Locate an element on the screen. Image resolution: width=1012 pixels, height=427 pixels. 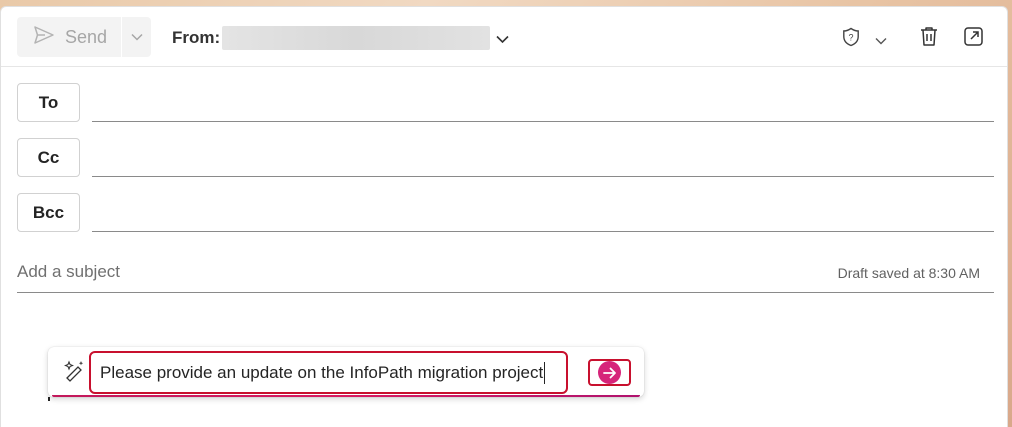
cc-button: Cc is located at coordinates (48, 157).